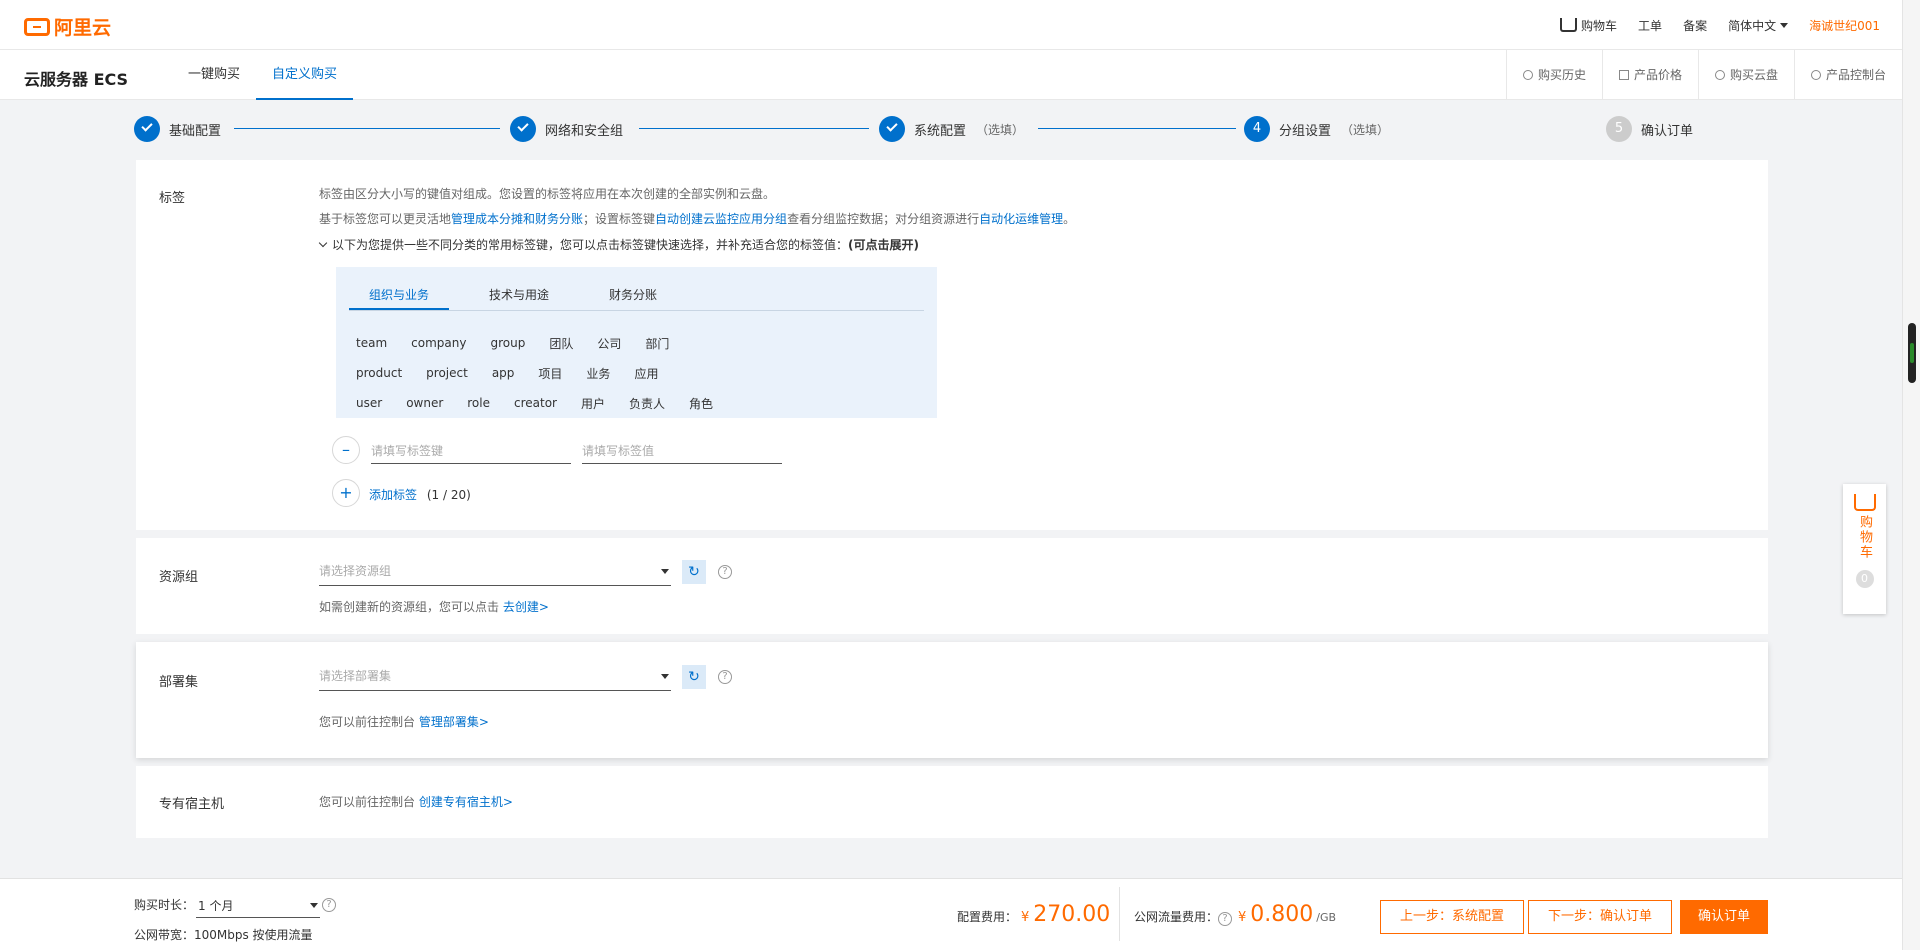 The width and height of the screenshot is (1920, 950). I want to click on aliyun-logo: 阿里云, so click(67, 26).